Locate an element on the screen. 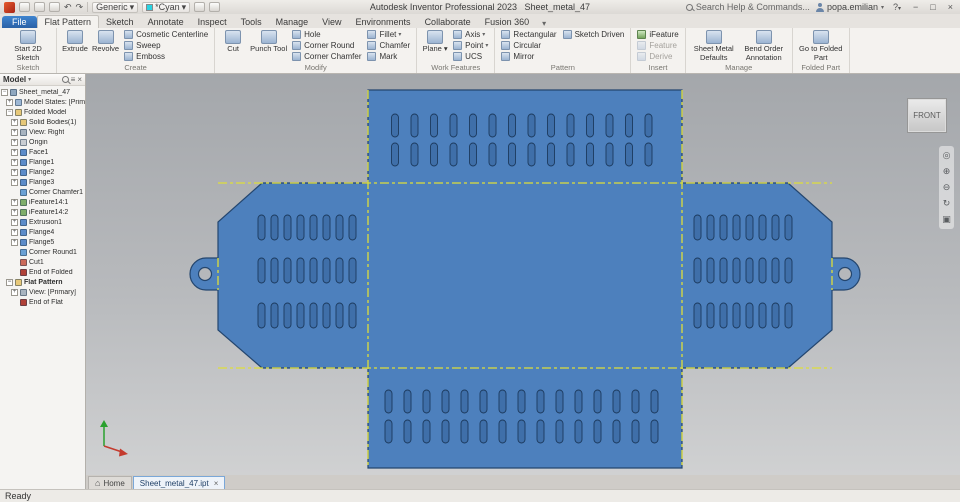  button-sketch-driven: Sketch Driven is located at coordinates (594, 34).